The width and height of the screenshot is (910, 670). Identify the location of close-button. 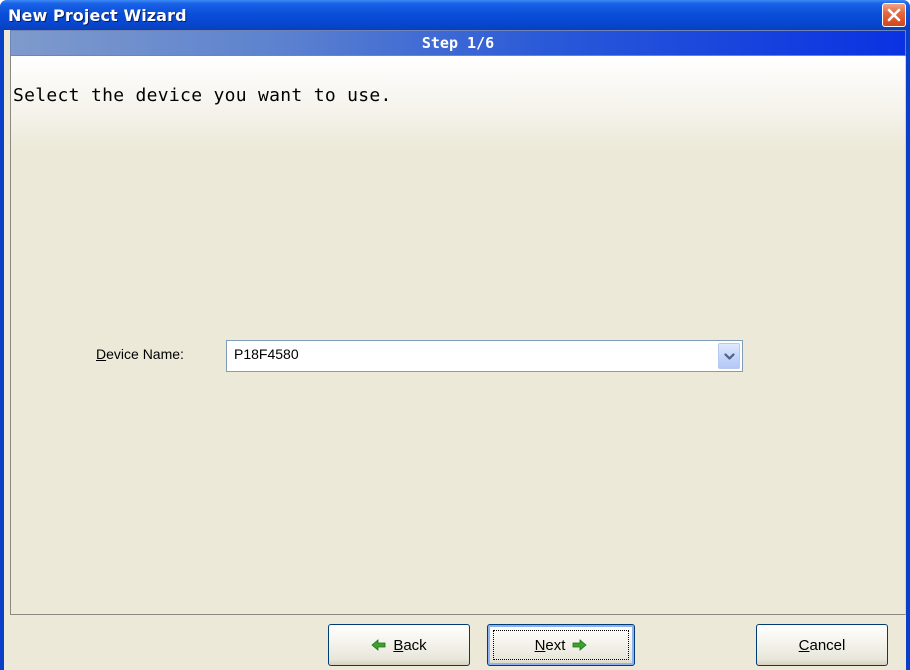
(894, 15).